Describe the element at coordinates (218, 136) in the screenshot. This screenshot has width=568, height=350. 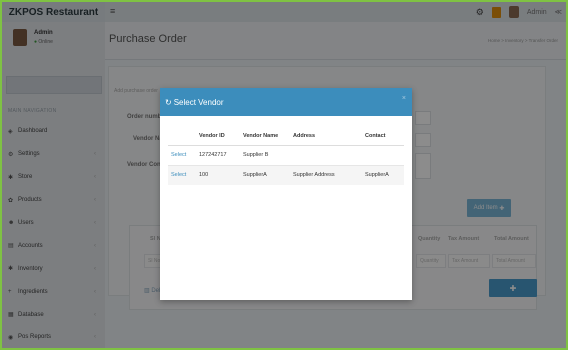
I see `col-vendor-id: Vendor ID` at that location.